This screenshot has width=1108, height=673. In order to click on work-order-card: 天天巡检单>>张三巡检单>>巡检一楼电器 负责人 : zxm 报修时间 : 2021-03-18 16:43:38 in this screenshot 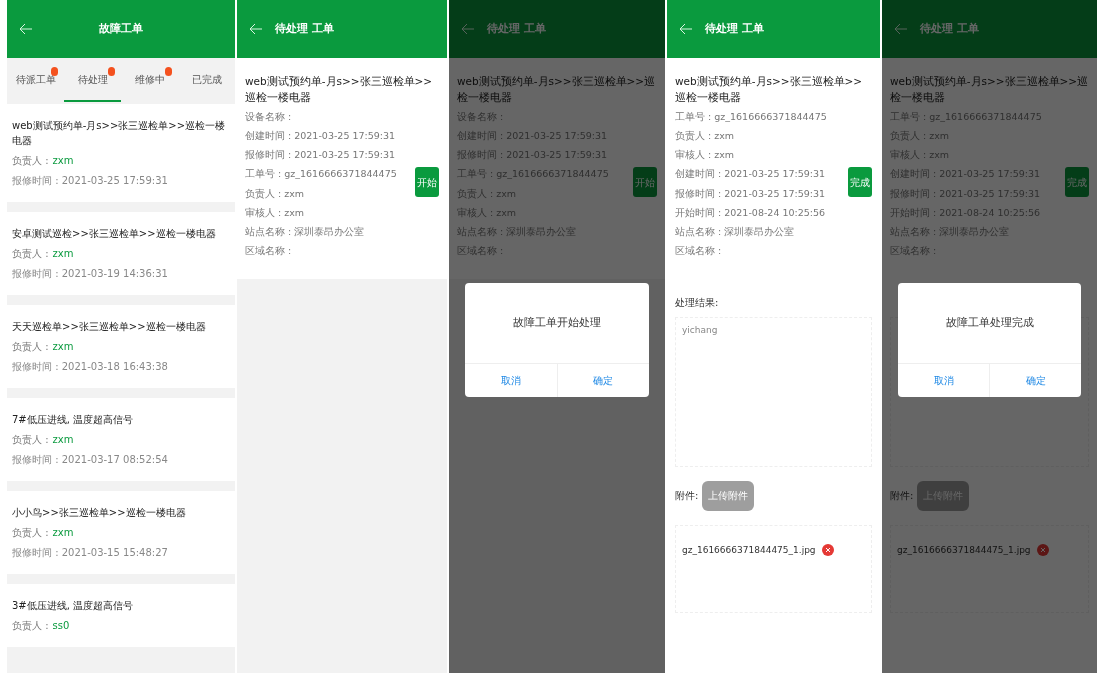, I will do `click(121, 346)`.